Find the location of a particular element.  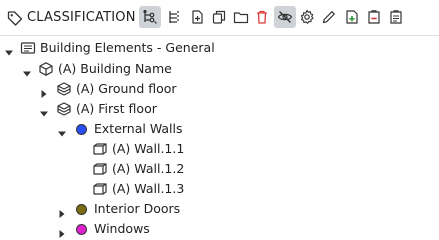

settings-icon is located at coordinates (307, 17).